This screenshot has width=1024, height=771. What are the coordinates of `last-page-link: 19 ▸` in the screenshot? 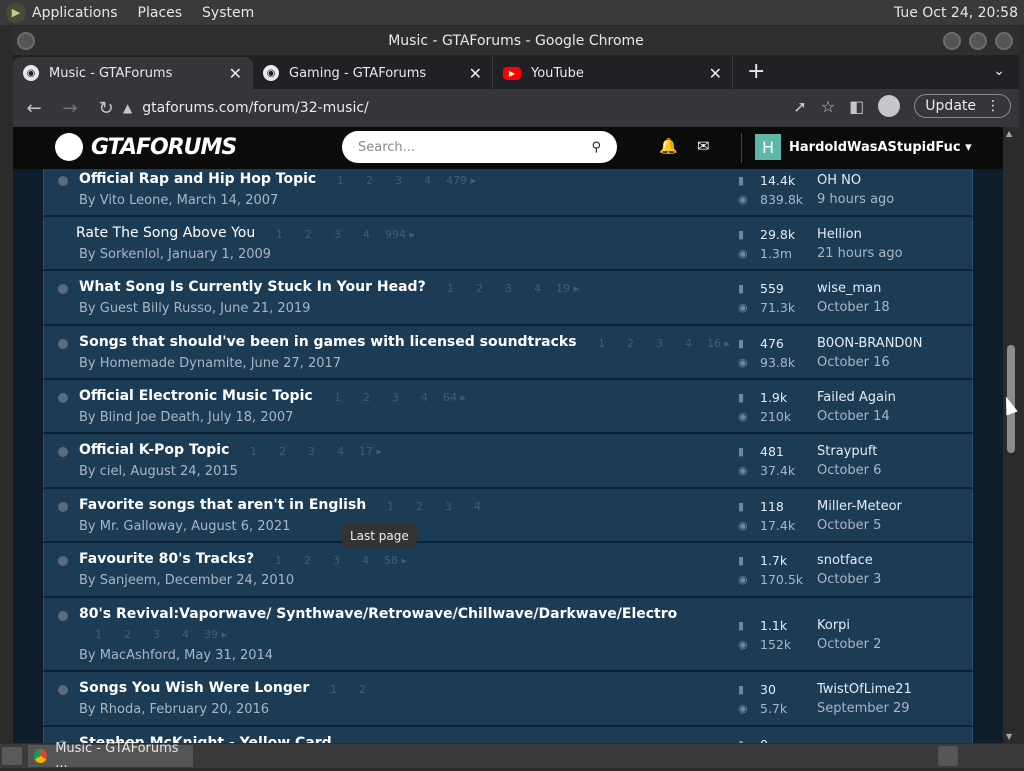 It's located at (565, 288).